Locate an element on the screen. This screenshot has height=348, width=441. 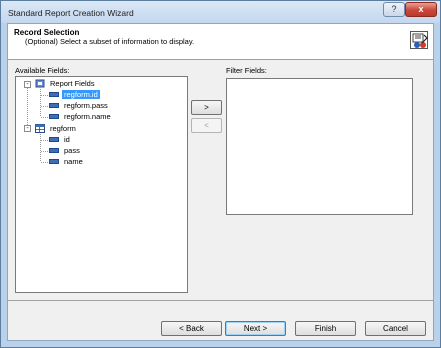
tree-item-label: regform.pass is located at coordinates (86, 105).